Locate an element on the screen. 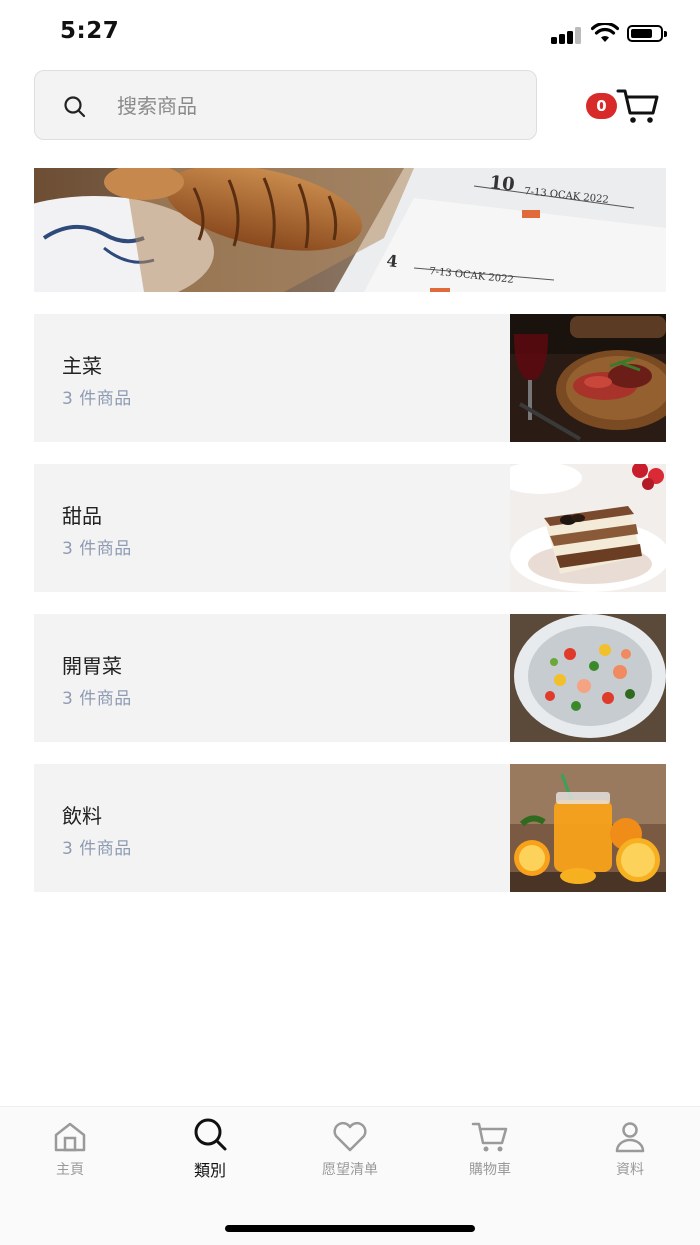 Image resolution: width=700 pixels, height=1245 pixels. category-card-dessert: 甜品 3 件商品 is located at coordinates (350, 528).